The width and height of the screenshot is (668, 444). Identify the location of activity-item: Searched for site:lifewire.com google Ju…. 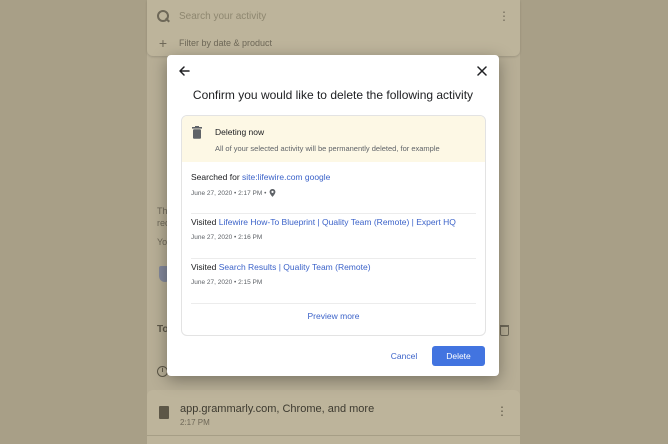
(333, 193).